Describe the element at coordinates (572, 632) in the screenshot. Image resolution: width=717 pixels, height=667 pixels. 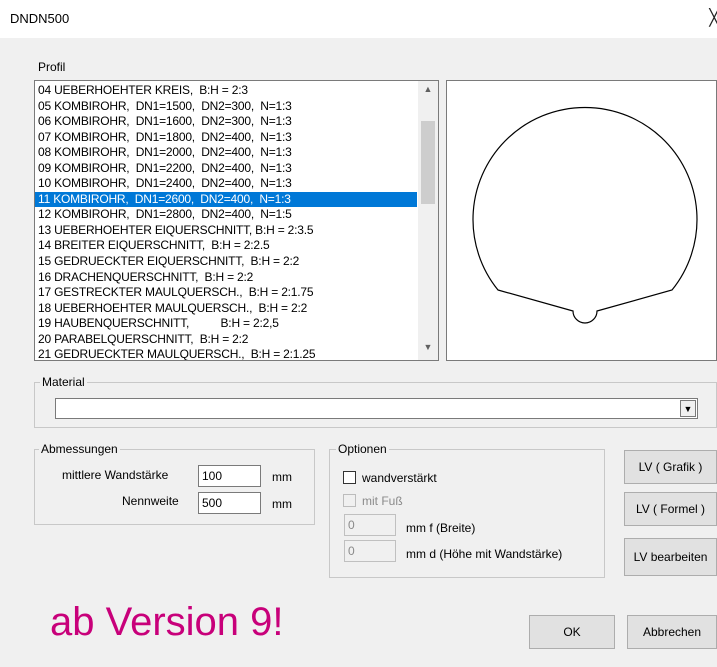
I see `ok-button: OK` at that location.